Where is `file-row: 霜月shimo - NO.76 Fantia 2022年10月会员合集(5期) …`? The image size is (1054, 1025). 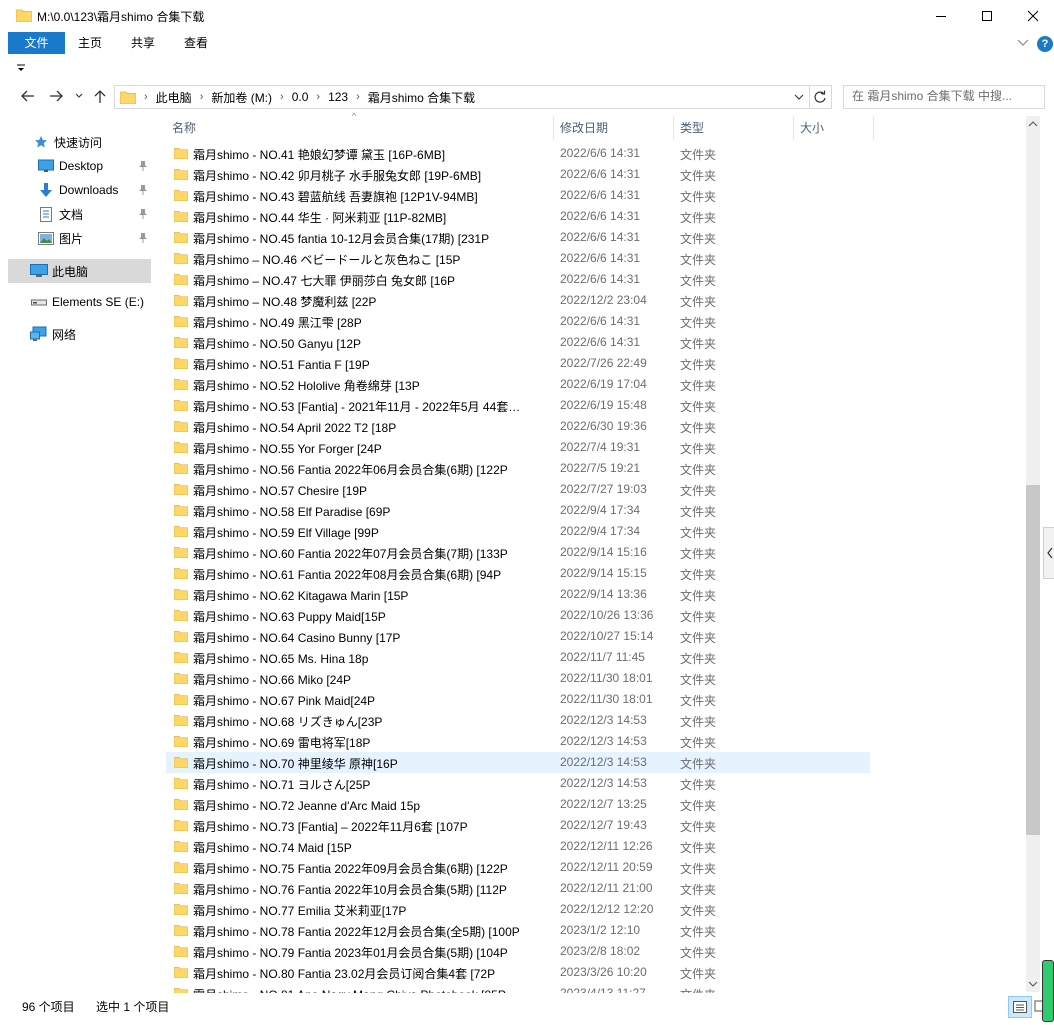
file-row: 霜月shimo - NO.76 Fantia 2022年10月会员合集(5期) … is located at coordinates (518, 888).